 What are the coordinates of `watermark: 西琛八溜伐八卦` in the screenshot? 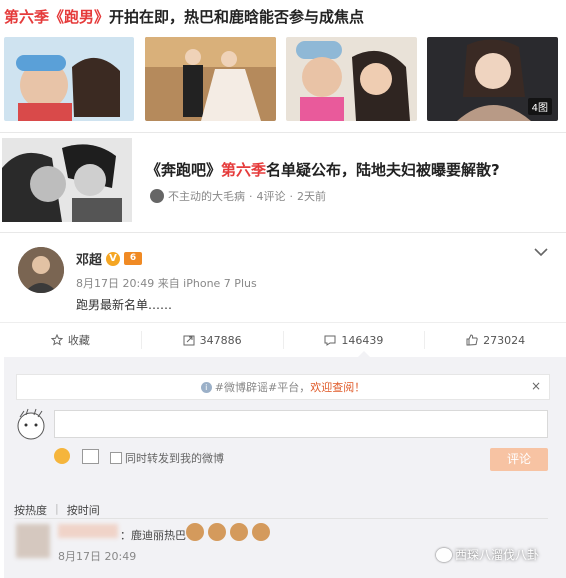 It's located at (487, 554).